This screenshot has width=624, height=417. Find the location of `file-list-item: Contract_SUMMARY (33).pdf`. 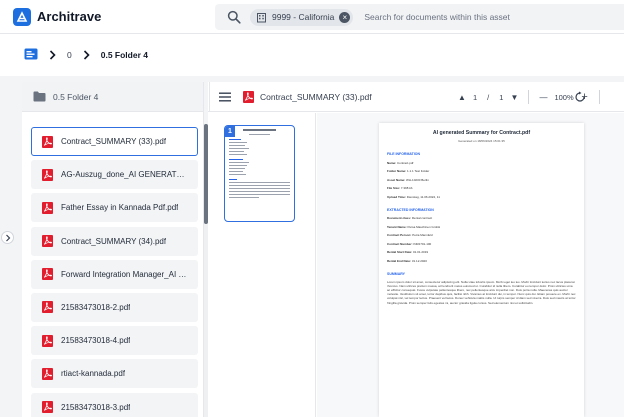

file-list-item: Contract_SUMMARY (33).pdf is located at coordinates (114, 141).